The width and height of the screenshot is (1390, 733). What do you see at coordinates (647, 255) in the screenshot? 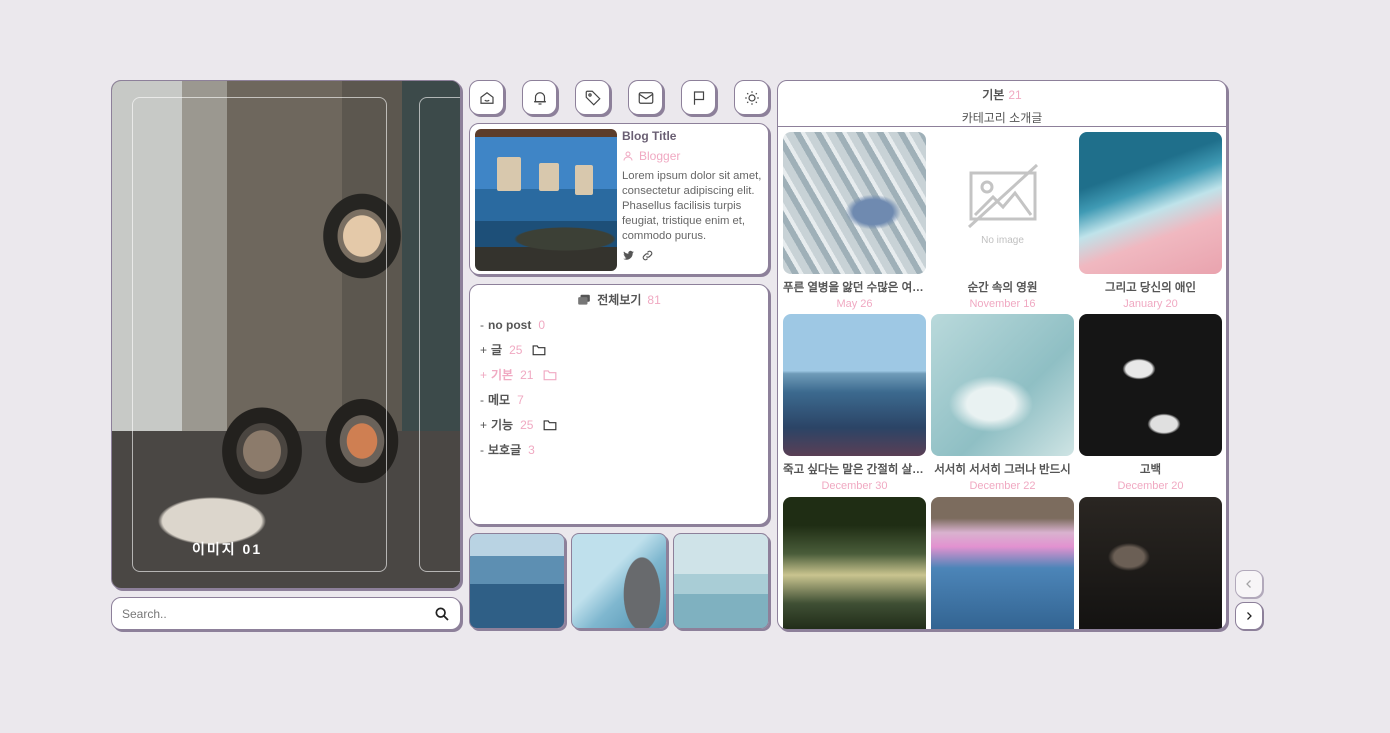
I see `link-icon` at bounding box center [647, 255].